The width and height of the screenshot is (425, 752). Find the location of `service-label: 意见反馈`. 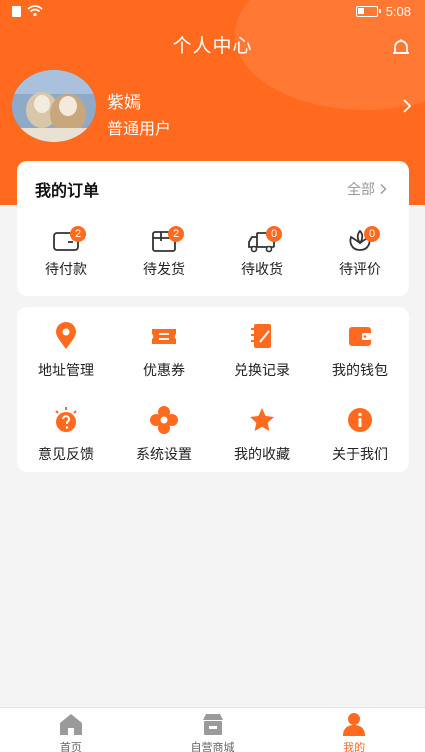

service-label: 意见反馈 is located at coordinates (66, 454).